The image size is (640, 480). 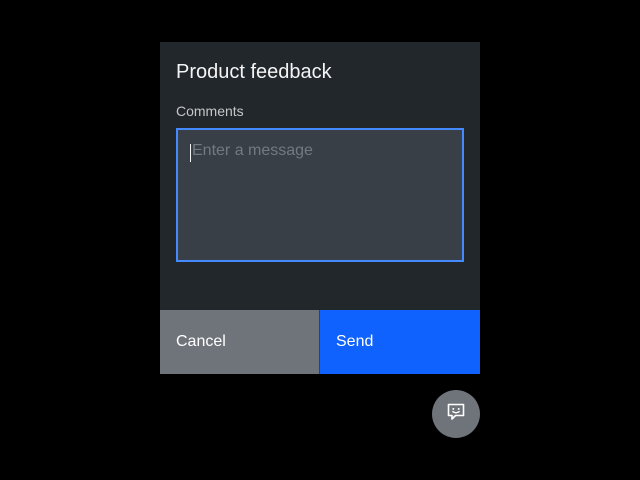 I want to click on feedback-toggle-button, so click(x=456, y=414).